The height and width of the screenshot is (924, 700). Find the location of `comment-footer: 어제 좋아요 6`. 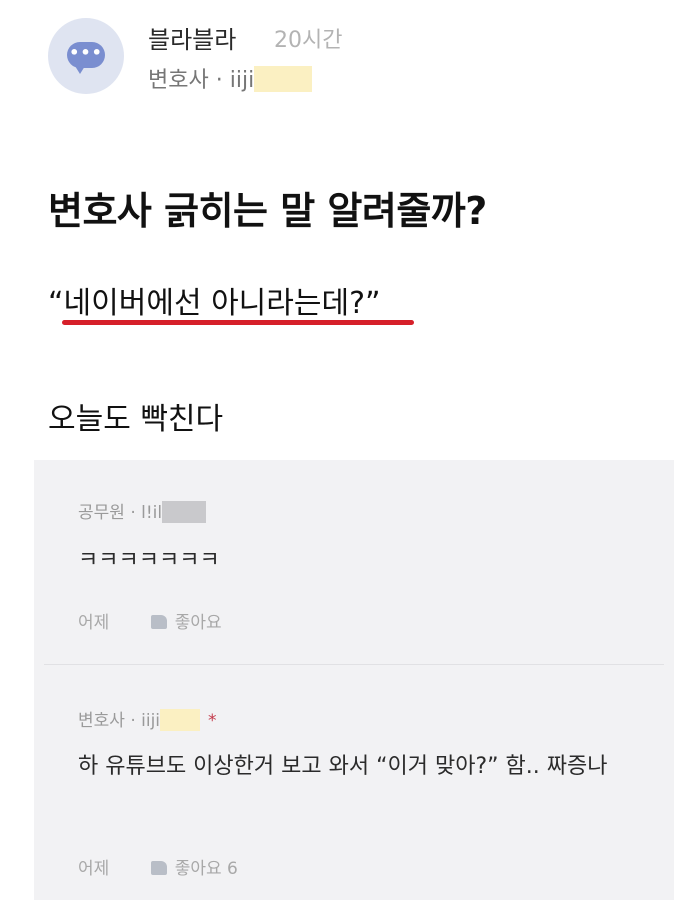

comment-footer: 어제 좋아요 6 is located at coordinates (158, 866).